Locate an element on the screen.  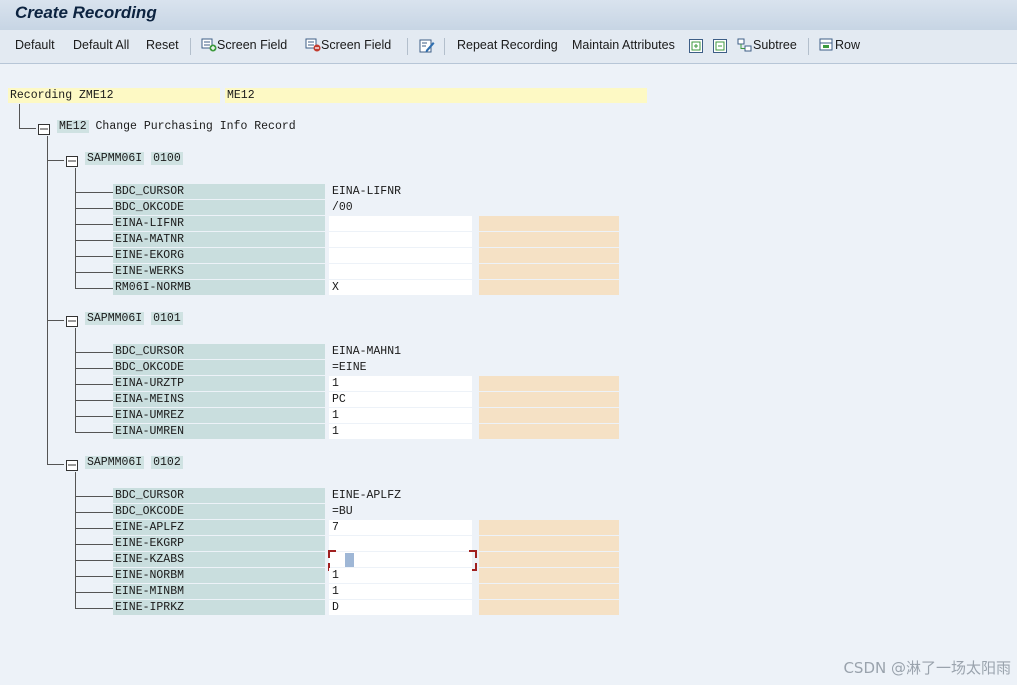
transaction-description: Change Purchasing Info Record is located at coordinates (195, 126).